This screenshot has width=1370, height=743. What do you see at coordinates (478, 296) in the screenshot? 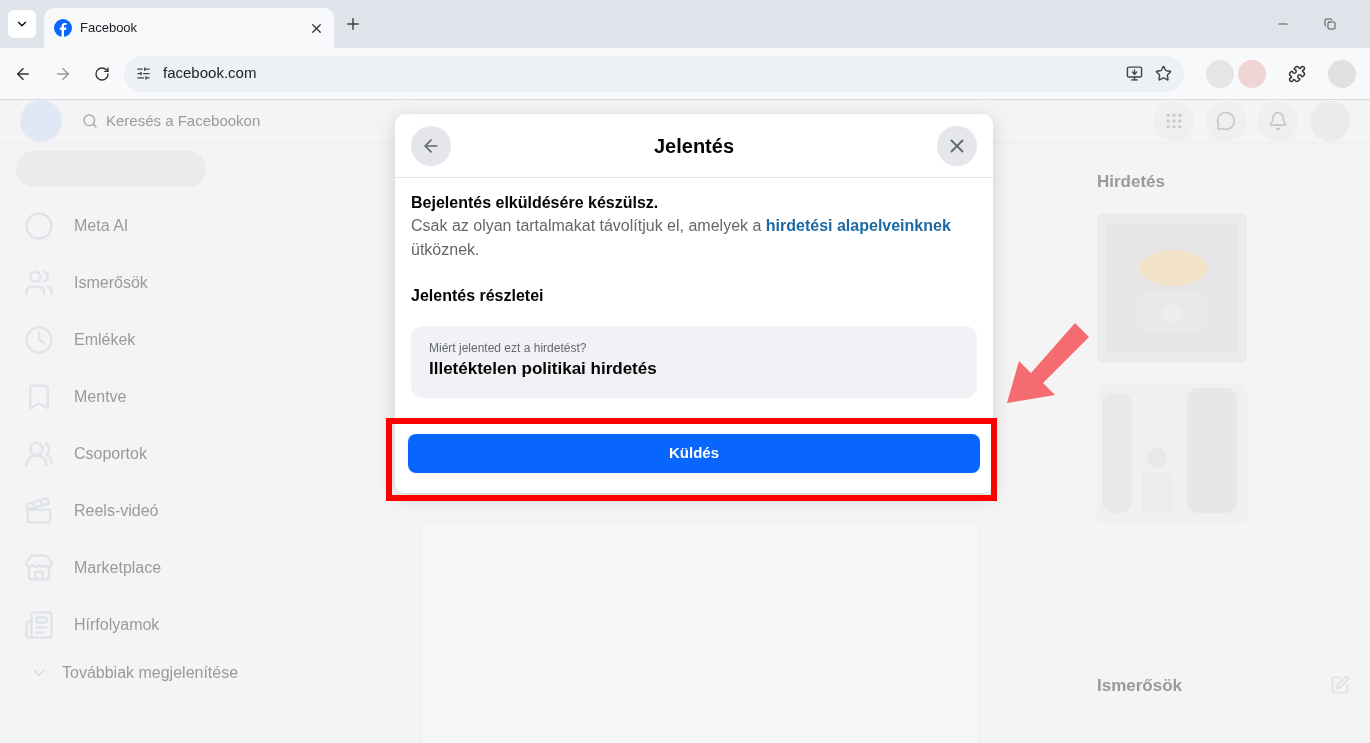
I see `details-heading: Jelentés részletei` at bounding box center [478, 296].